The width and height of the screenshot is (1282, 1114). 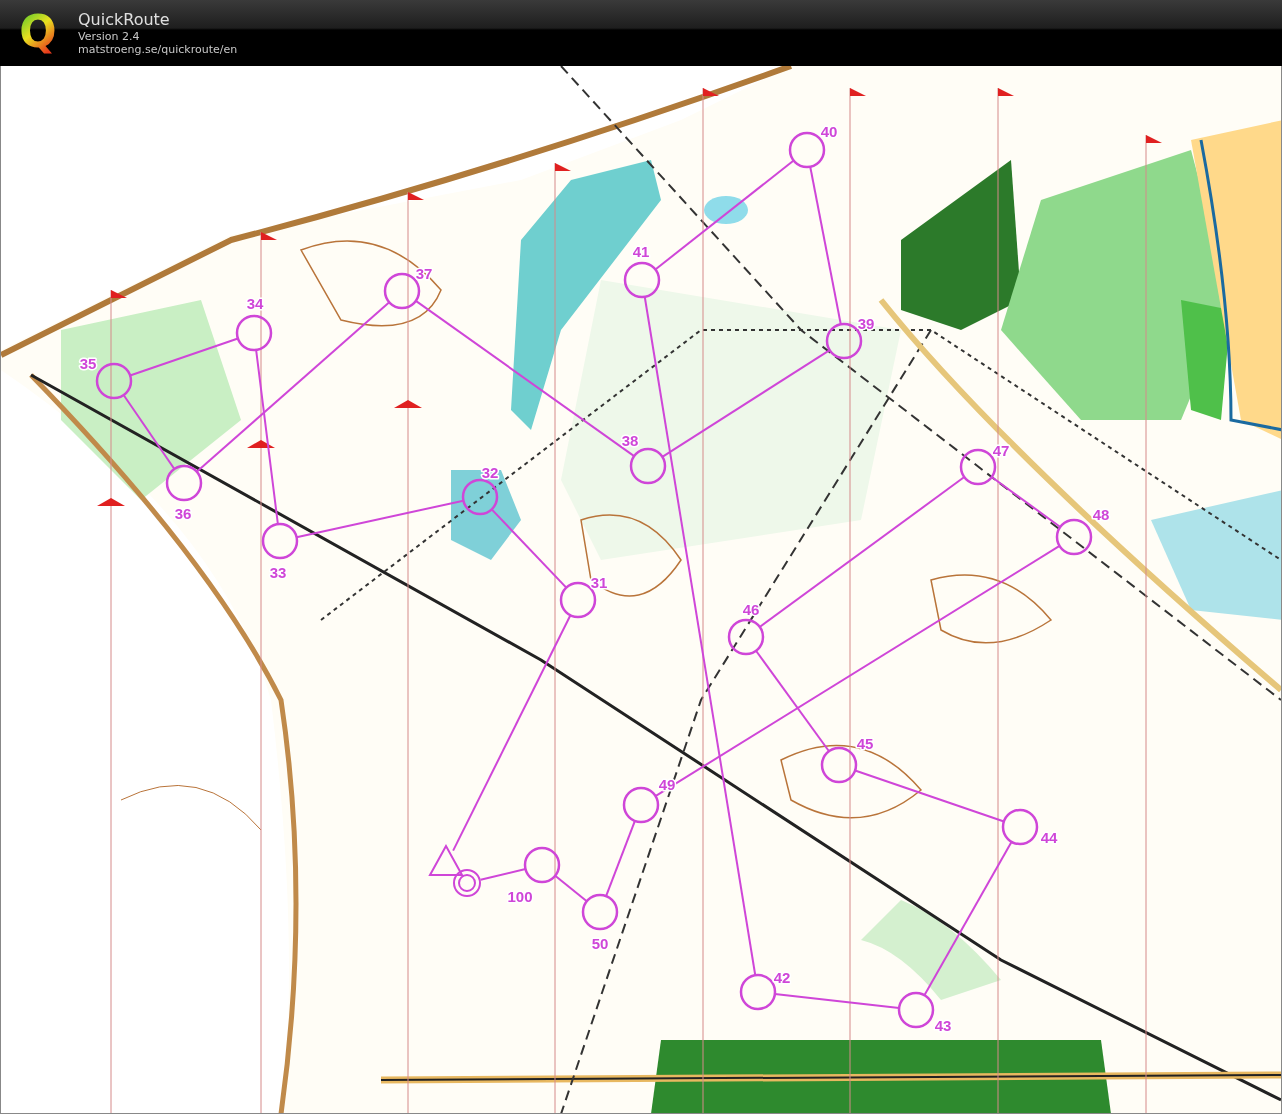 What do you see at coordinates (751, 609) in the screenshot?
I see `control-number: 46` at bounding box center [751, 609].